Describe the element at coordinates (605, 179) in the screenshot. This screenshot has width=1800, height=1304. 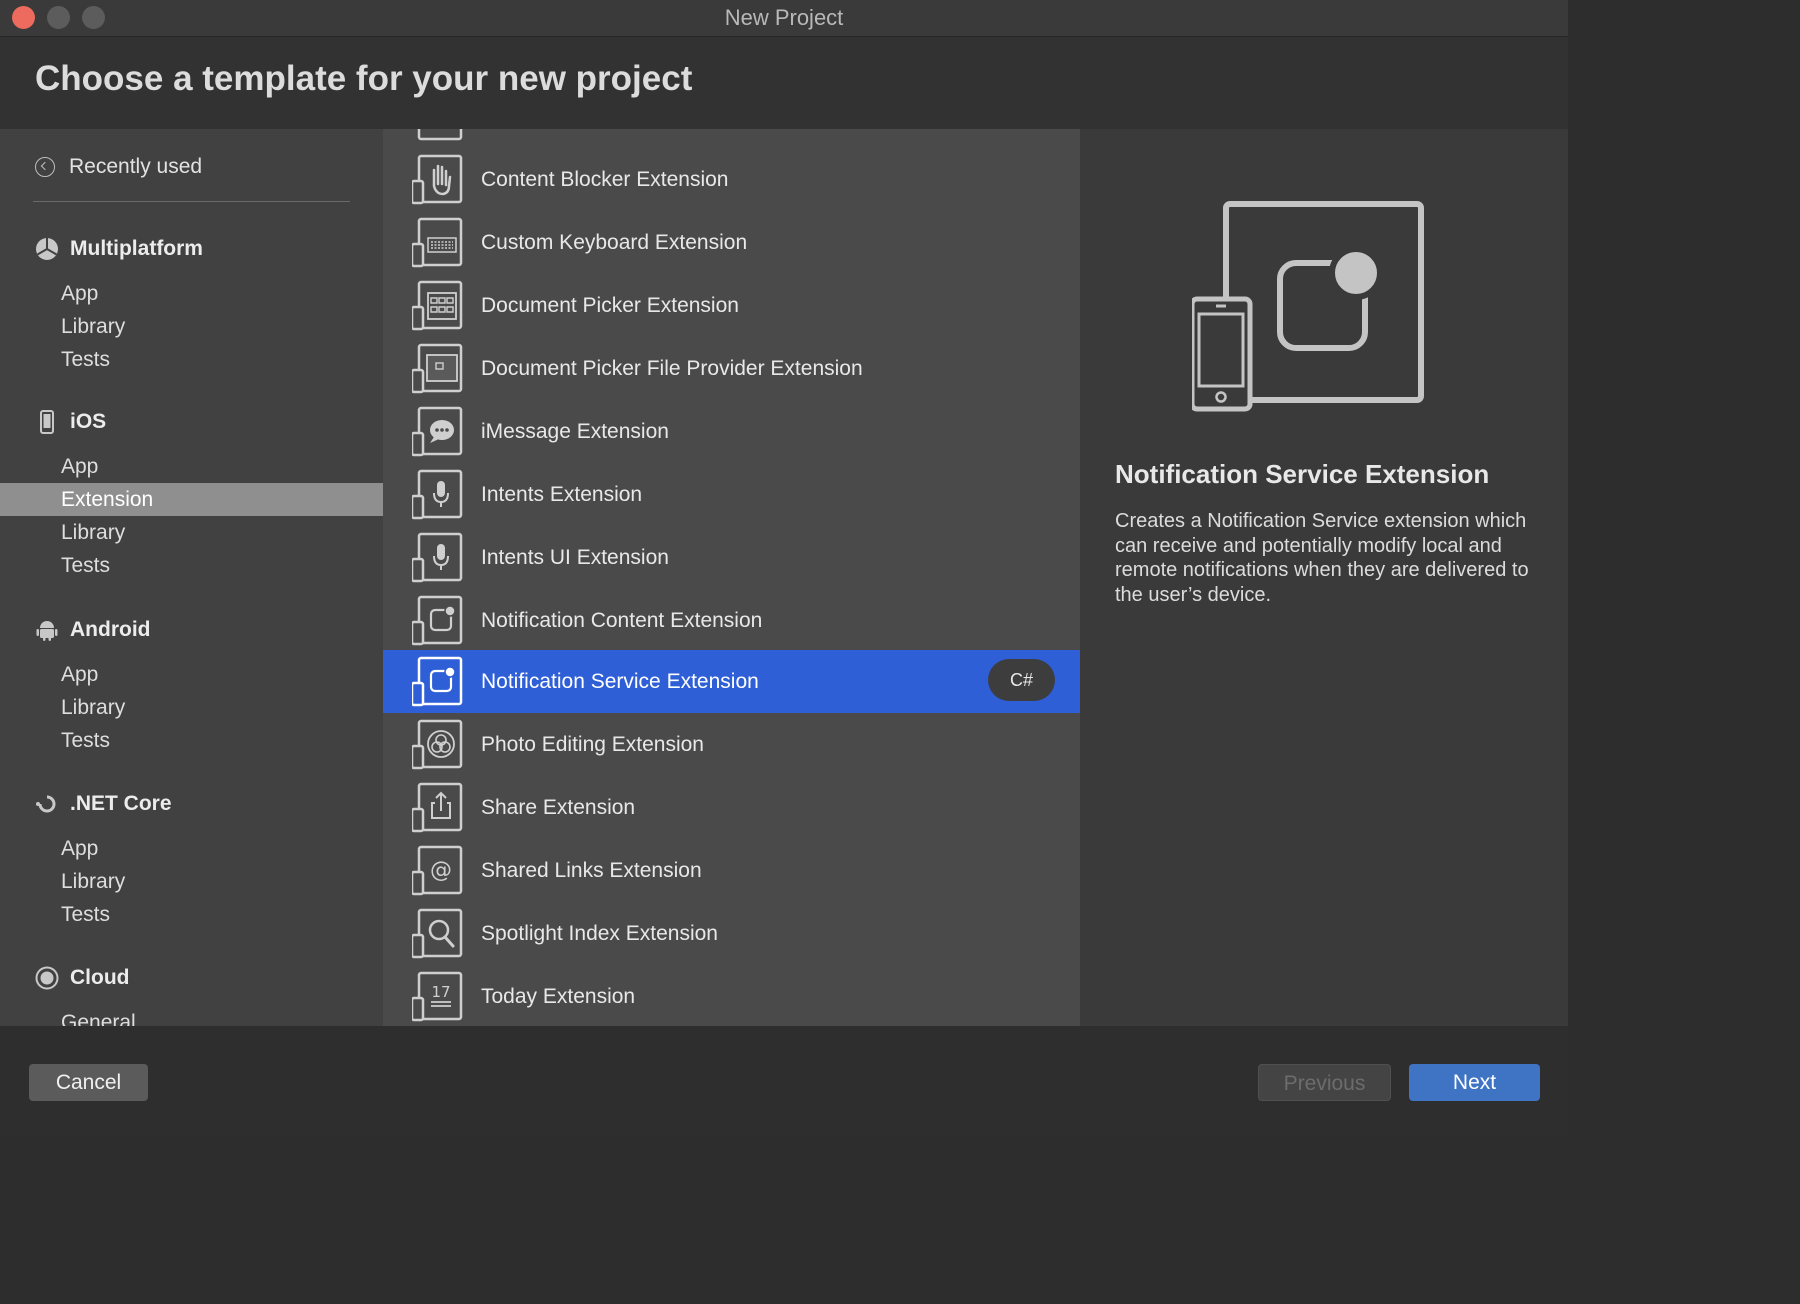
I see `template-label: Content Blocker Extension` at that location.